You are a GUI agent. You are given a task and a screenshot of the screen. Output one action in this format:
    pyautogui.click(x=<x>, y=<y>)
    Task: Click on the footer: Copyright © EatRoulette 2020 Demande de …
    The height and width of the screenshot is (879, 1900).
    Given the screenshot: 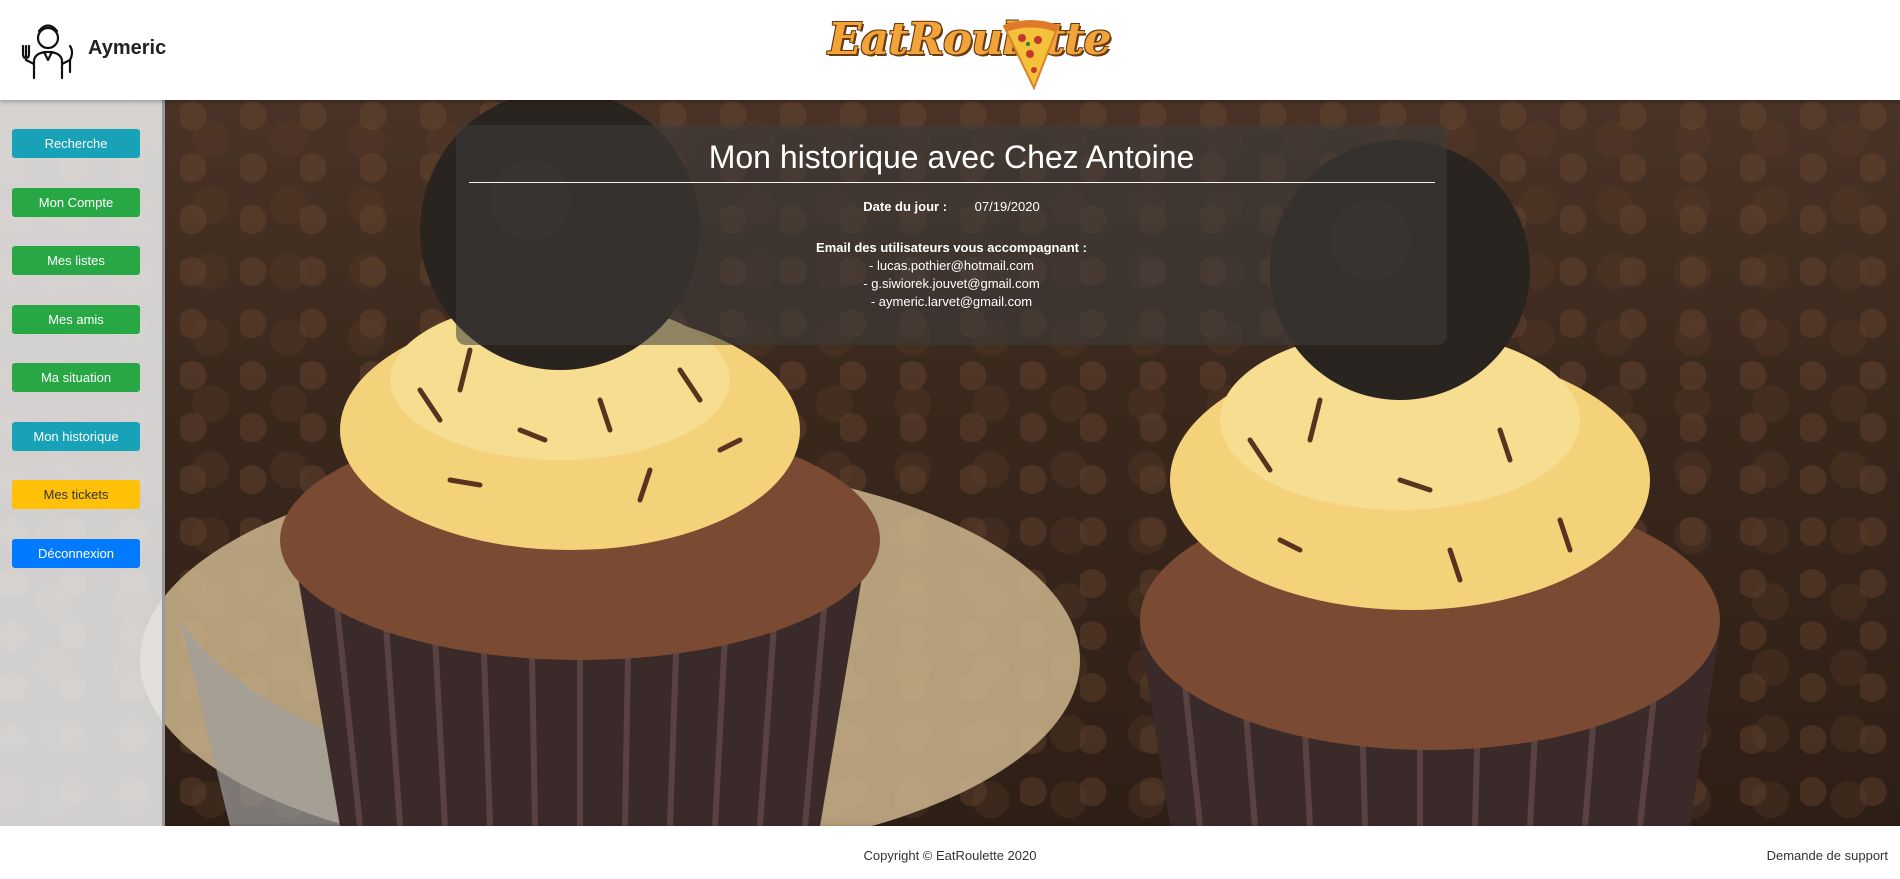 What is the action you would take?
    pyautogui.click(x=950, y=852)
    